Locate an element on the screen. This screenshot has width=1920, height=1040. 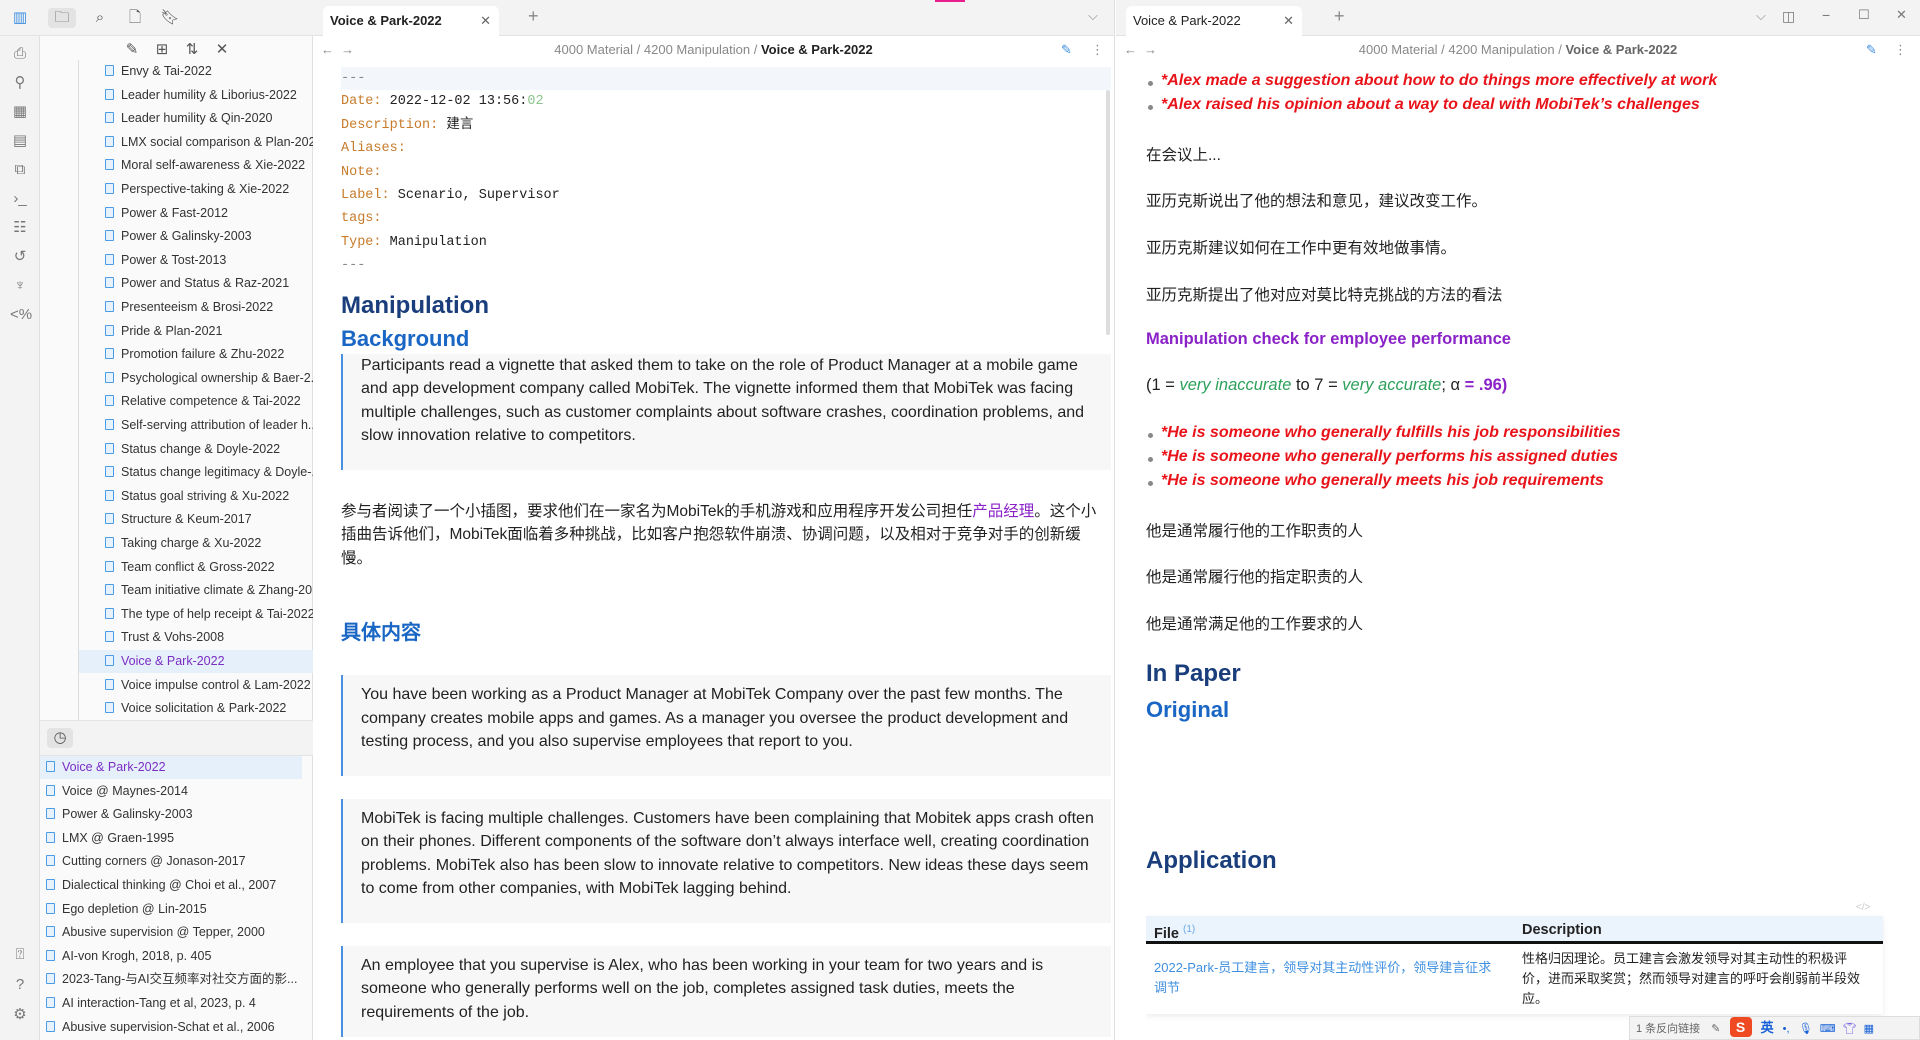
file-item: AI interaction-Tang et al, 2023, p. 4 is located at coordinates (171, 1003).